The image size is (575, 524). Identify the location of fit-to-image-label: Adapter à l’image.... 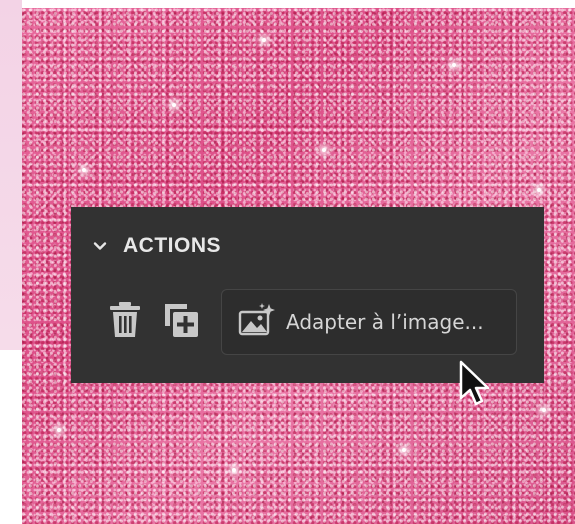
(385, 322).